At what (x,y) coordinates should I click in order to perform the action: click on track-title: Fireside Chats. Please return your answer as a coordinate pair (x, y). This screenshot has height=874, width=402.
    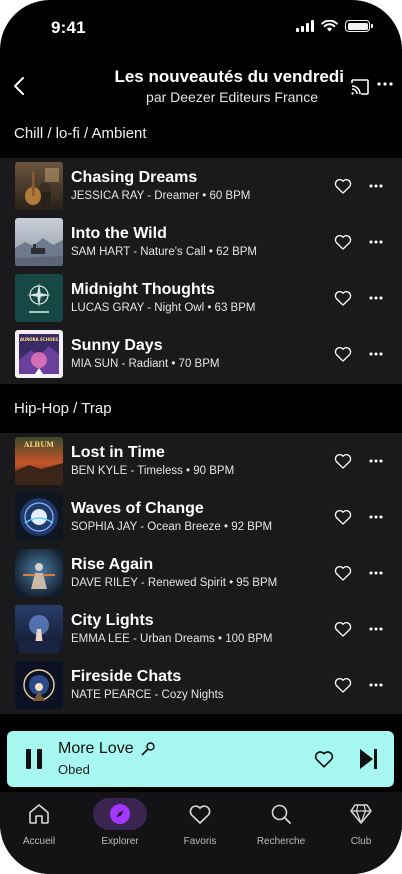
    Looking at the image, I should click on (126, 676).